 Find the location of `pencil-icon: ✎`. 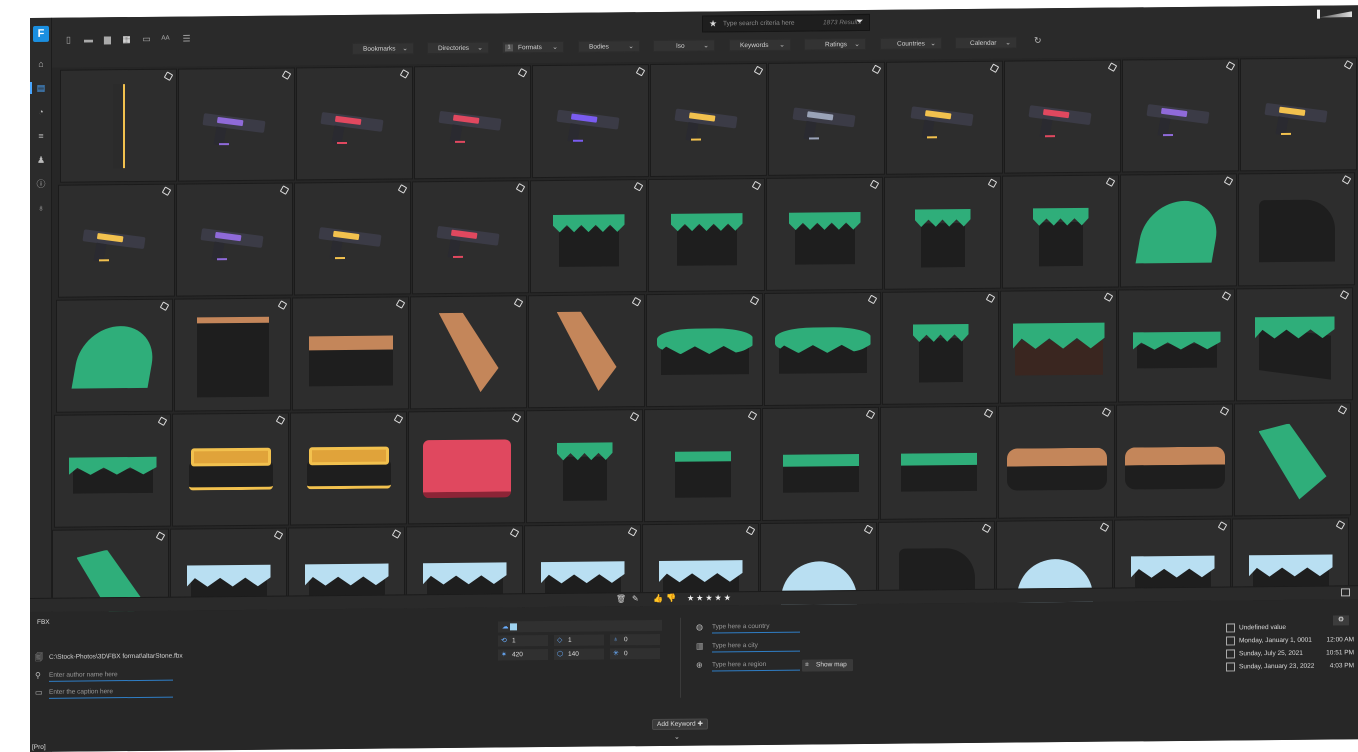

pencil-icon: ✎ is located at coordinates (635, 598).